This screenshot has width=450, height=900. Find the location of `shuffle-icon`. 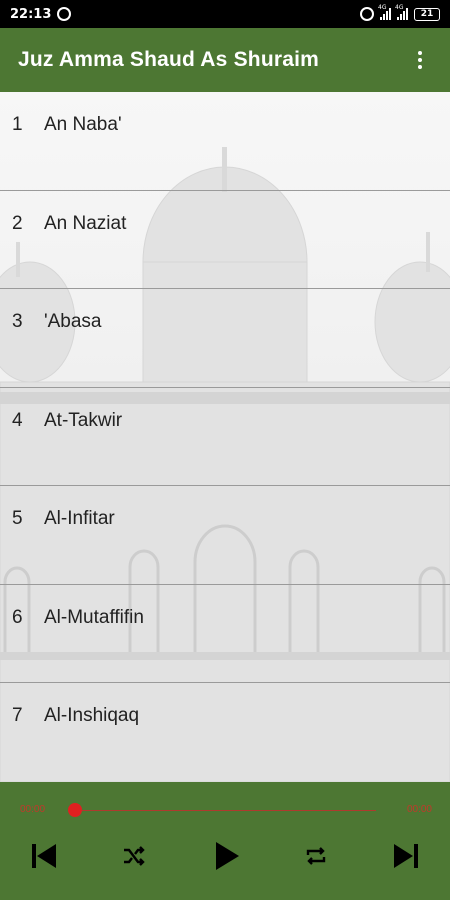

shuffle-icon is located at coordinates (134, 856).